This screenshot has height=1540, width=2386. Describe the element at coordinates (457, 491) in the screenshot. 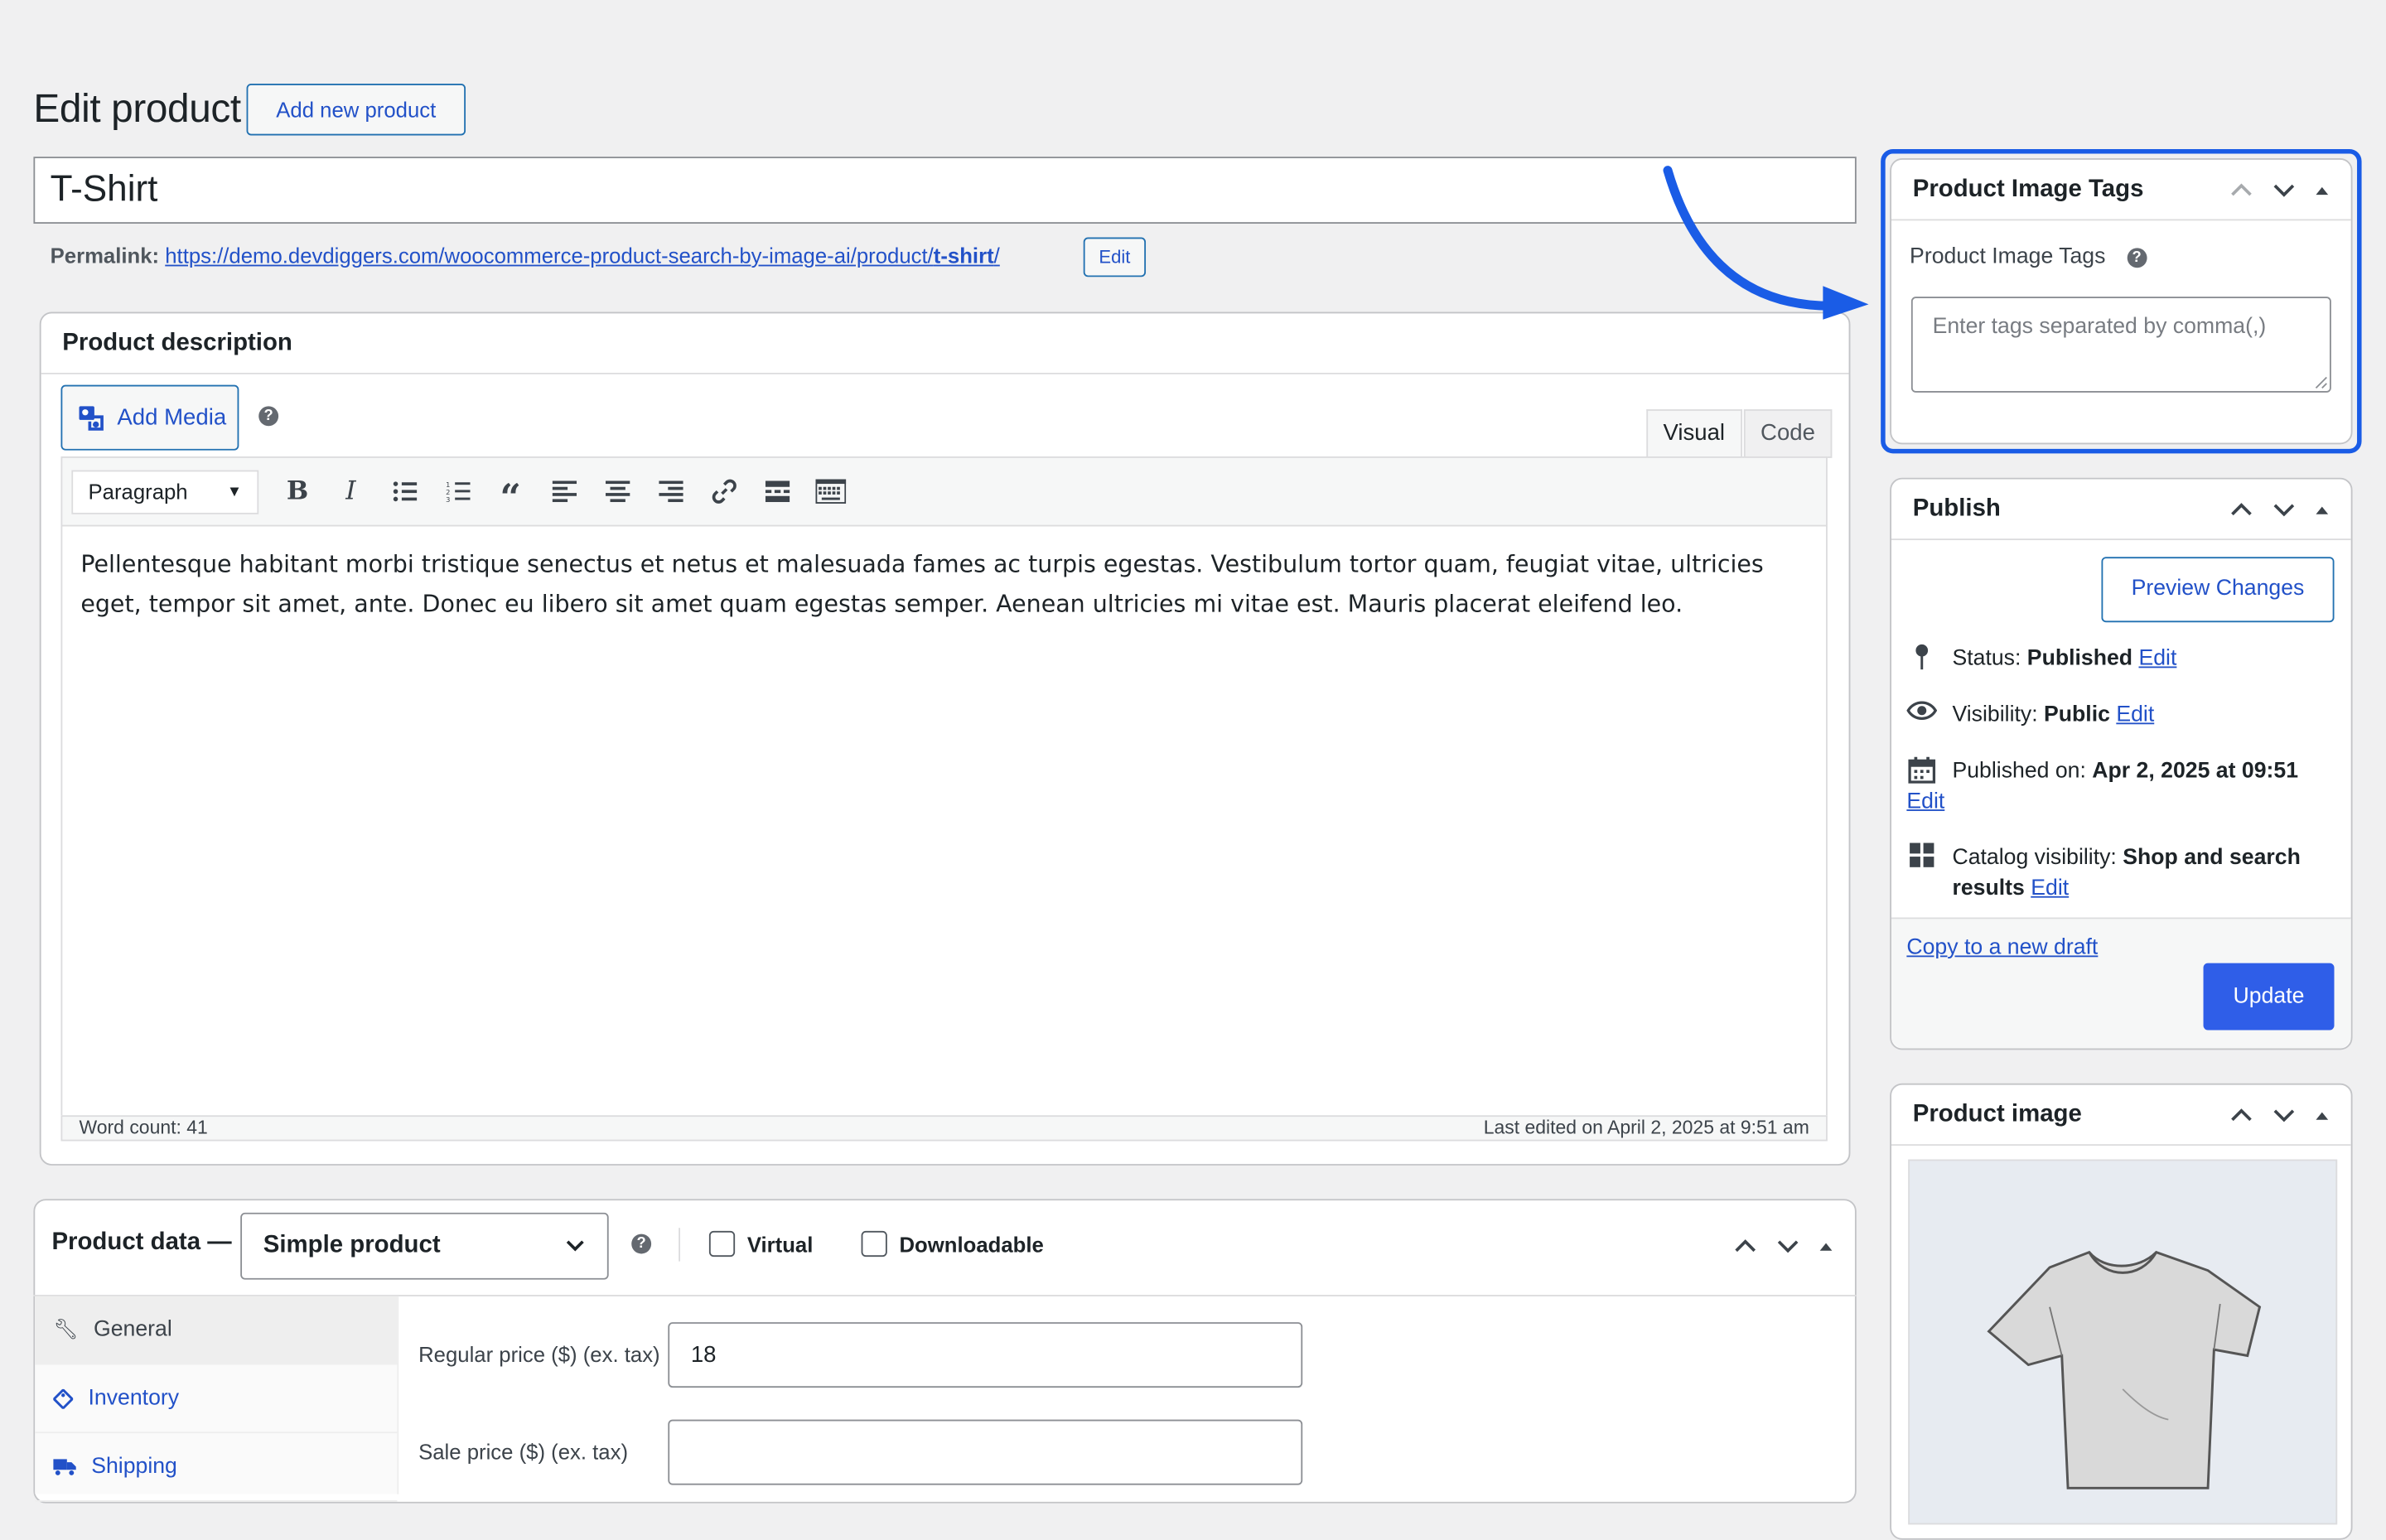

I see `numbered-list-icon: 123` at that location.